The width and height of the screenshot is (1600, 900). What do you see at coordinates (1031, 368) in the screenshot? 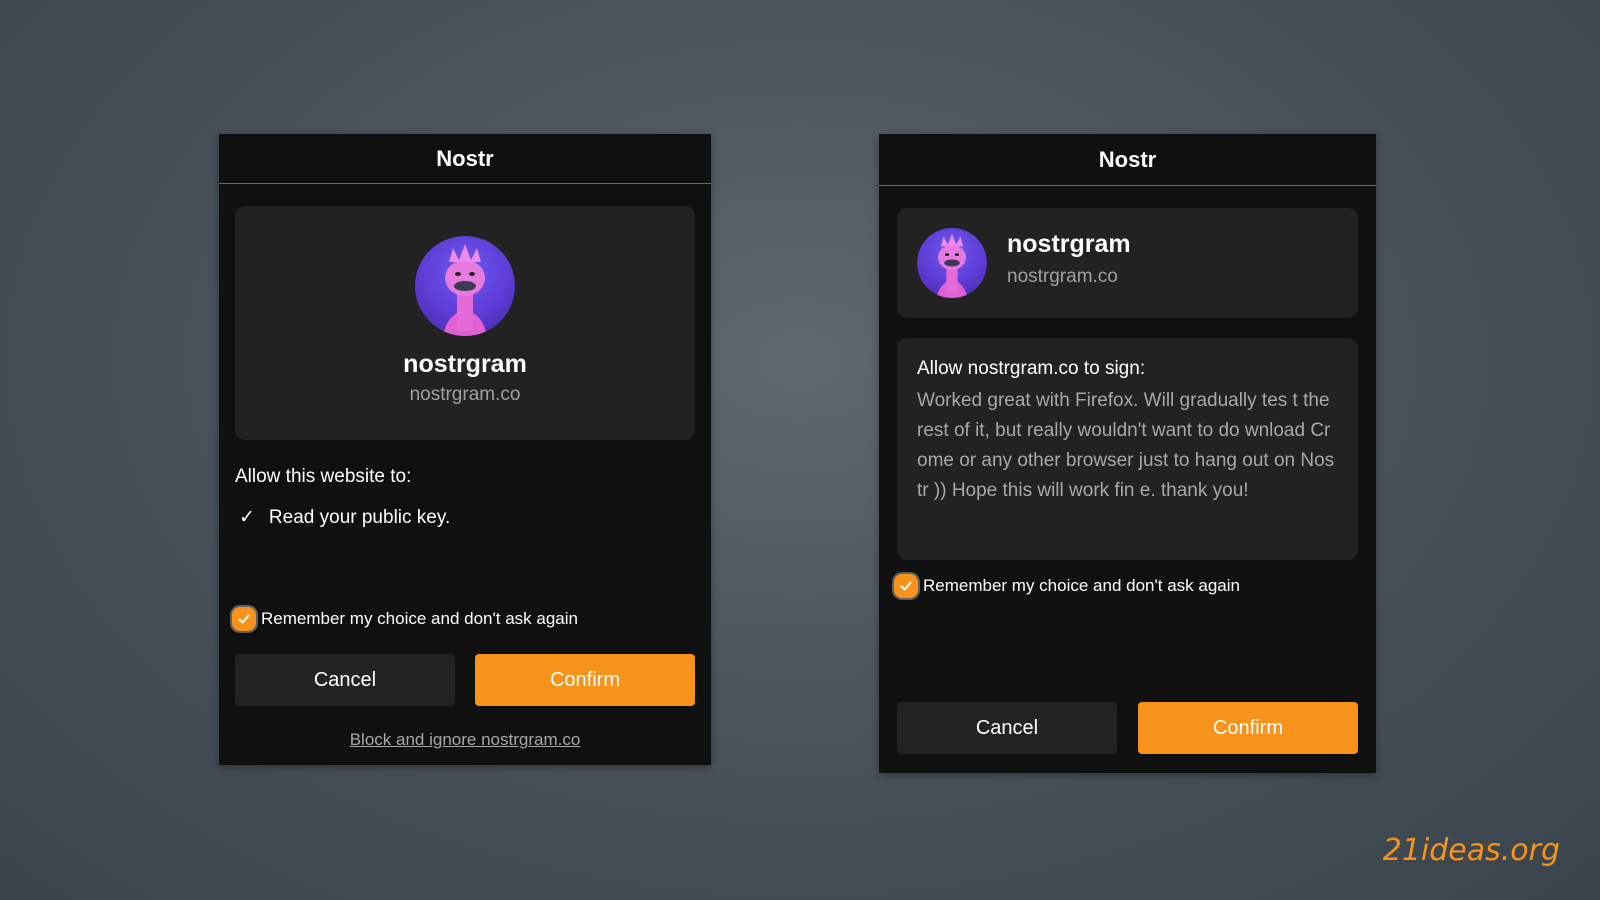
I see `sign-heading: Allow nostrgram.co to sign:` at bounding box center [1031, 368].